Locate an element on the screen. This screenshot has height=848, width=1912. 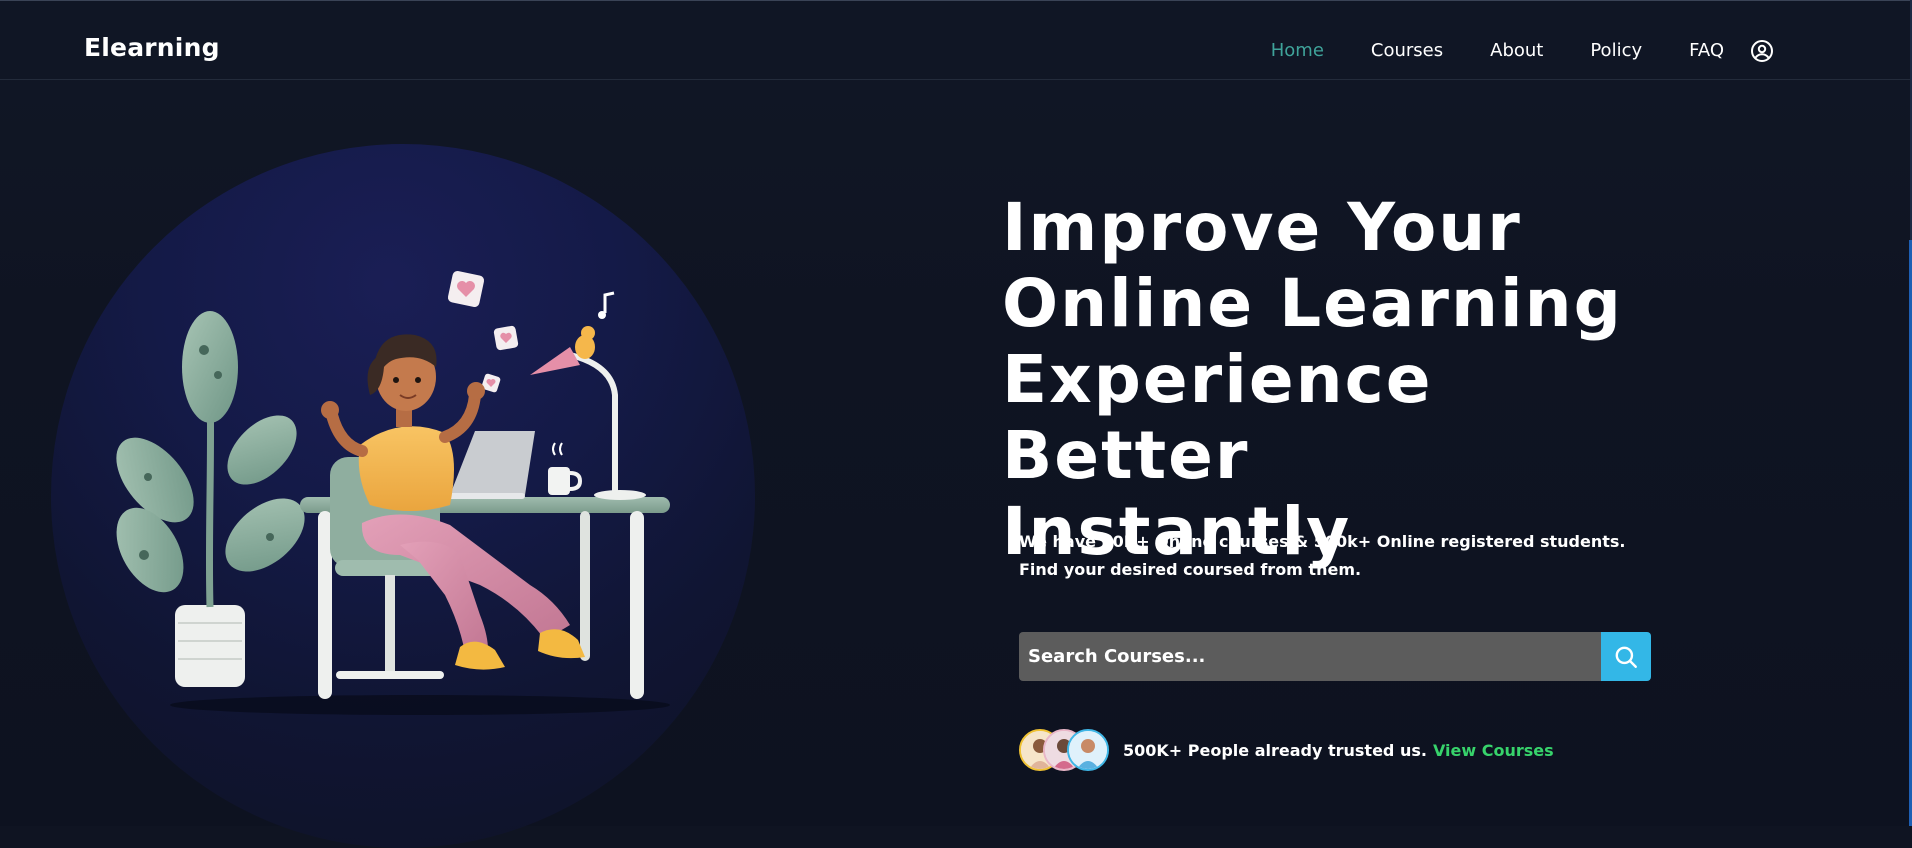
view-courses-link: View Courses is located at coordinates (1493, 750).